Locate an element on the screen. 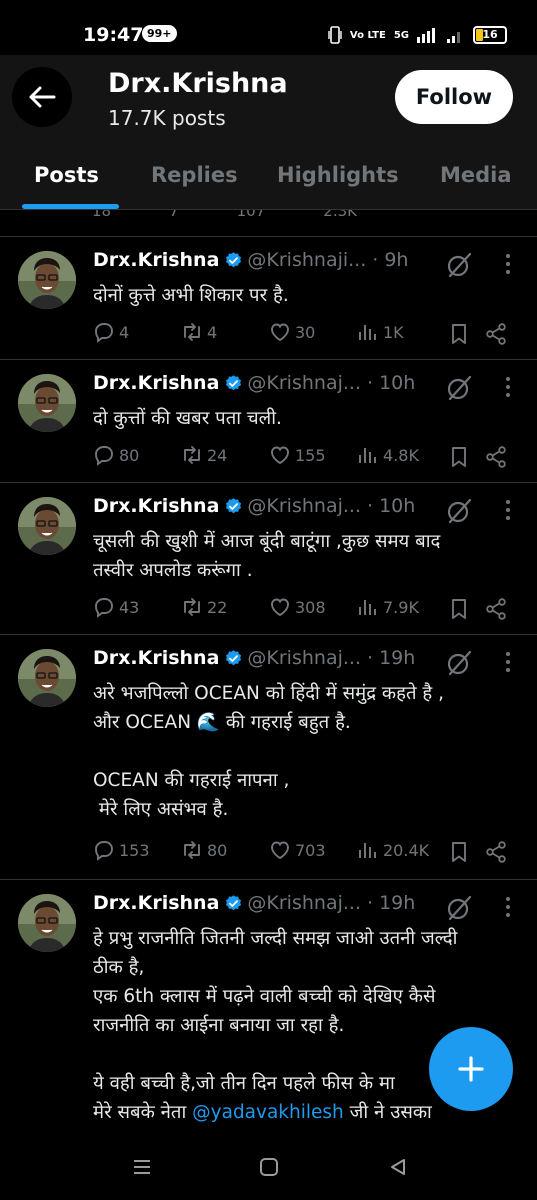 The width and height of the screenshot is (537, 1200). tab-media: Media is located at coordinates (476, 175).